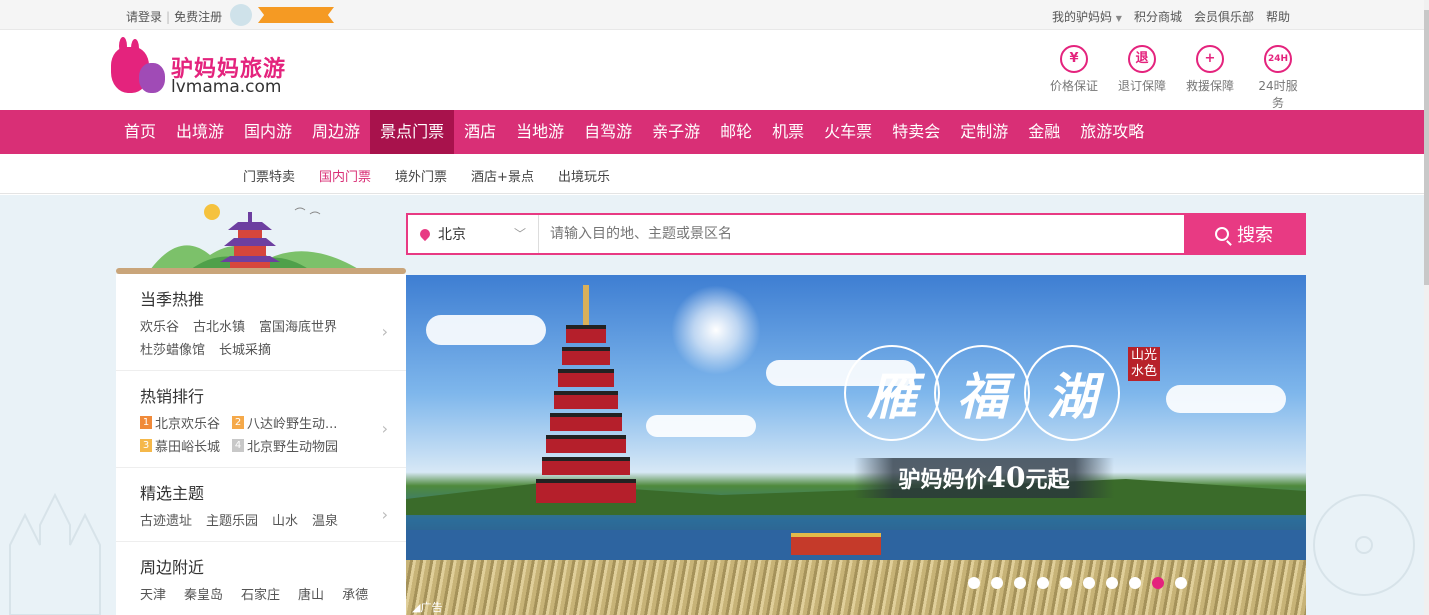 The width and height of the screenshot is (1429, 615). What do you see at coordinates (1118, 18) in the screenshot?
I see `chevron-down-icon: ▼` at bounding box center [1118, 18].